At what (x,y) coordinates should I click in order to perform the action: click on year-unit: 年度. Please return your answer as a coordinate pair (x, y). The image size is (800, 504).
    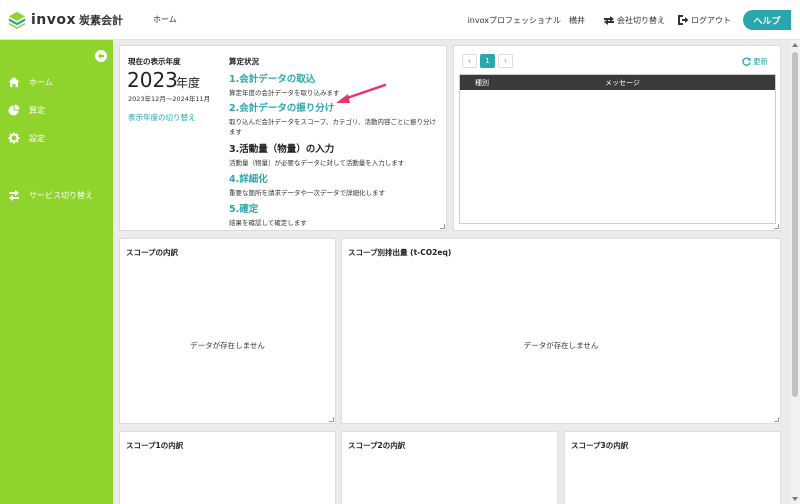
    Looking at the image, I should click on (188, 83).